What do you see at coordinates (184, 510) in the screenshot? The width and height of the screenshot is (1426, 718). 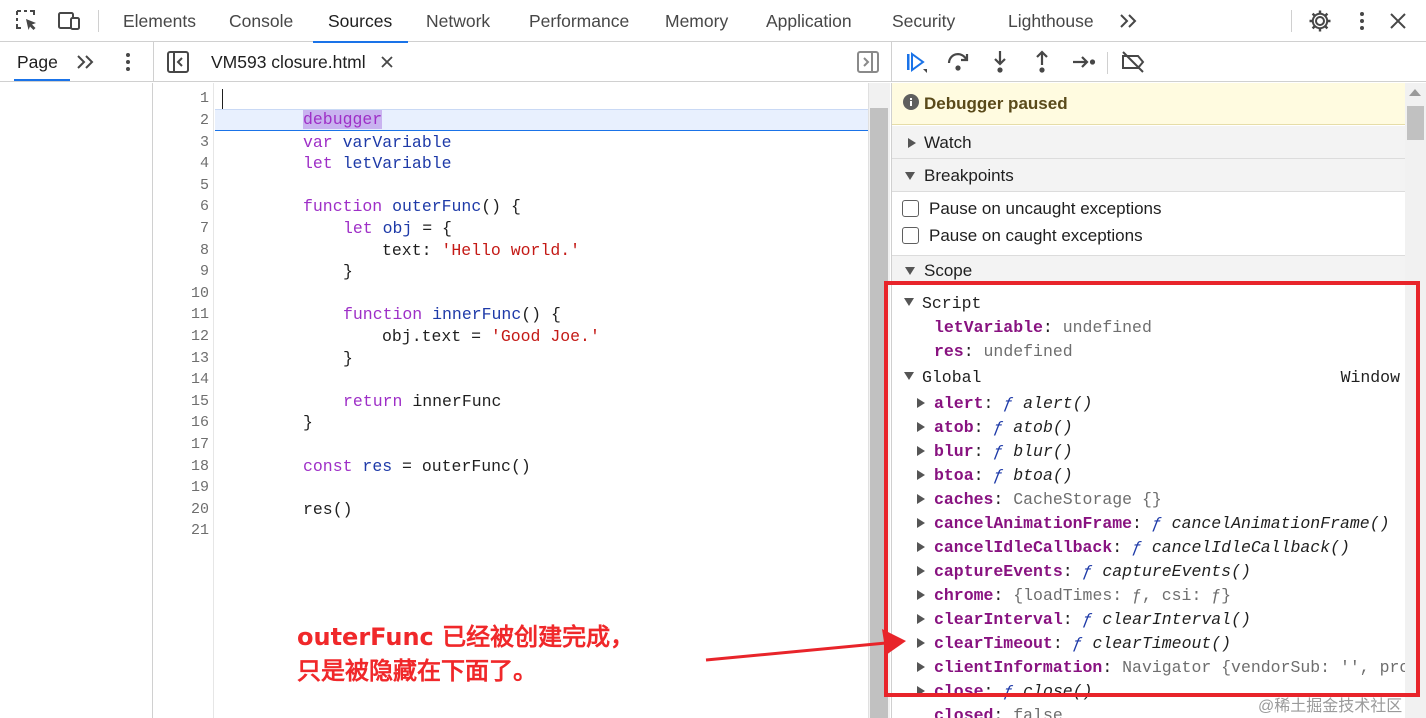 I see `line-number: 20` at bounding box center [184, 510].